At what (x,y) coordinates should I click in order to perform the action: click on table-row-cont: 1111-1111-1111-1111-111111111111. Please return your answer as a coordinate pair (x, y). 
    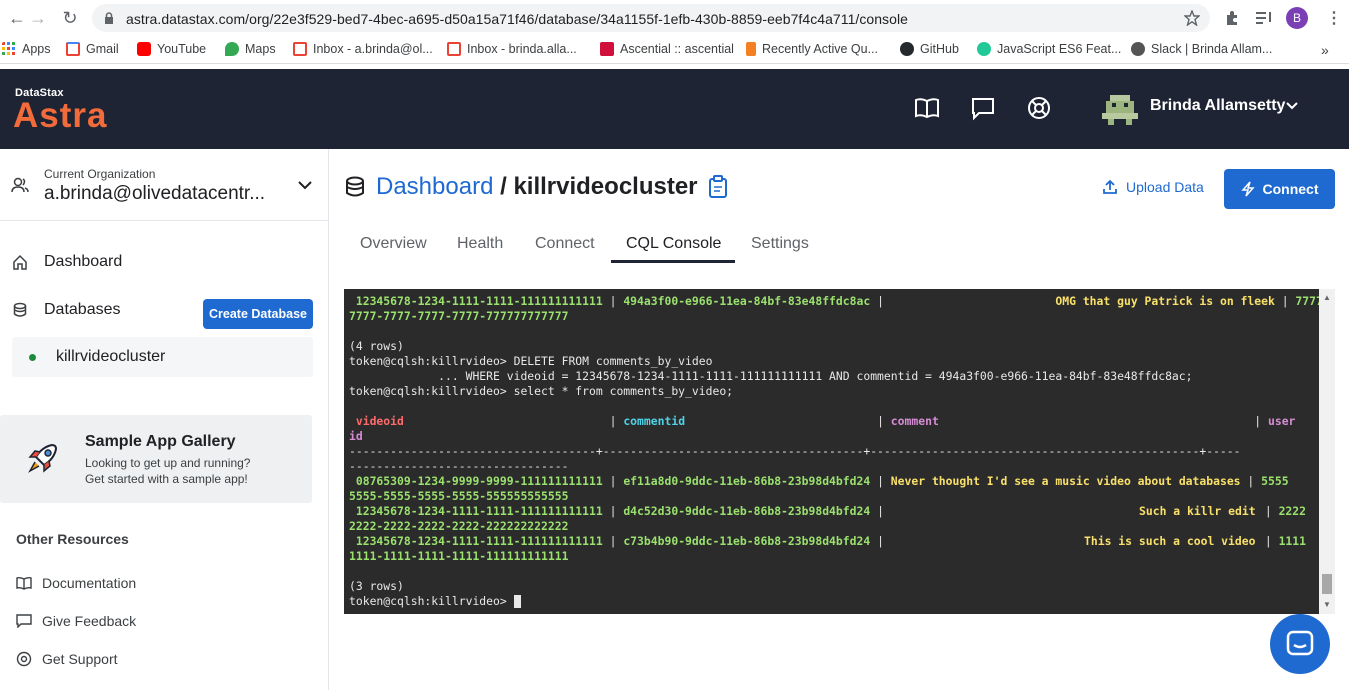
    Looking at the image, I should click on (459, 556).